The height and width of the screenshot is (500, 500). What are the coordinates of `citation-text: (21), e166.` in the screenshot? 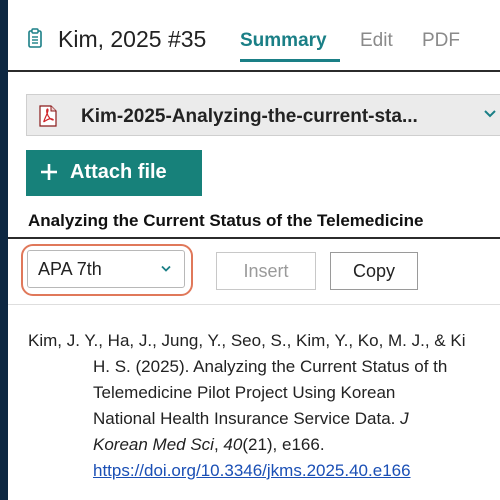 It's located at (283, 444).